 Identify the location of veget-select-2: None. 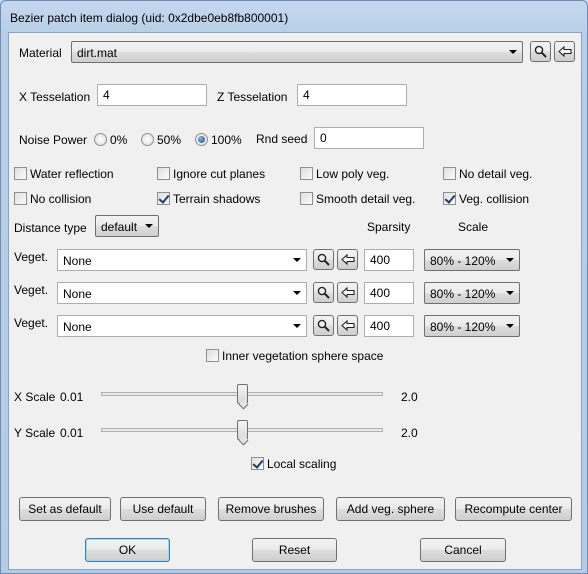
(182, 293).